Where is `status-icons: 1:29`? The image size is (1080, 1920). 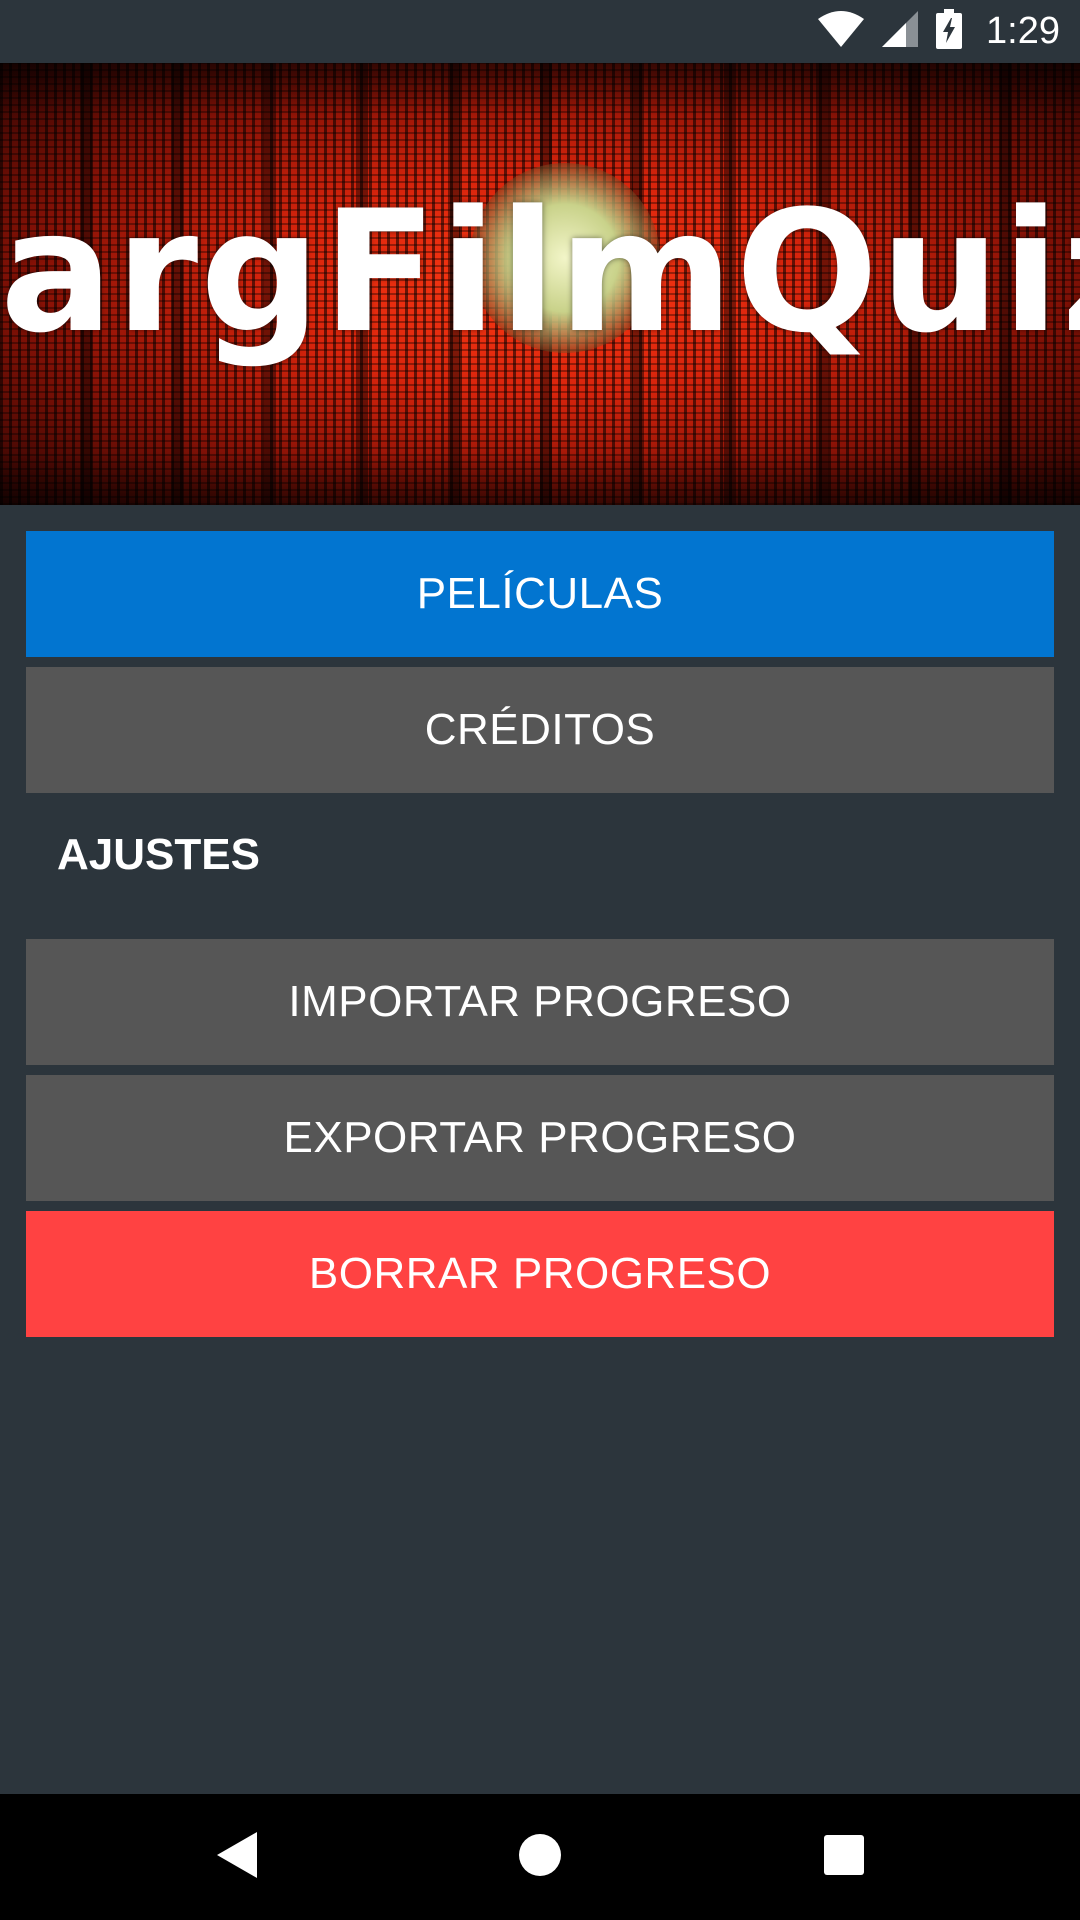
status-icons: 1:29 is located at coordinates (939, 31).